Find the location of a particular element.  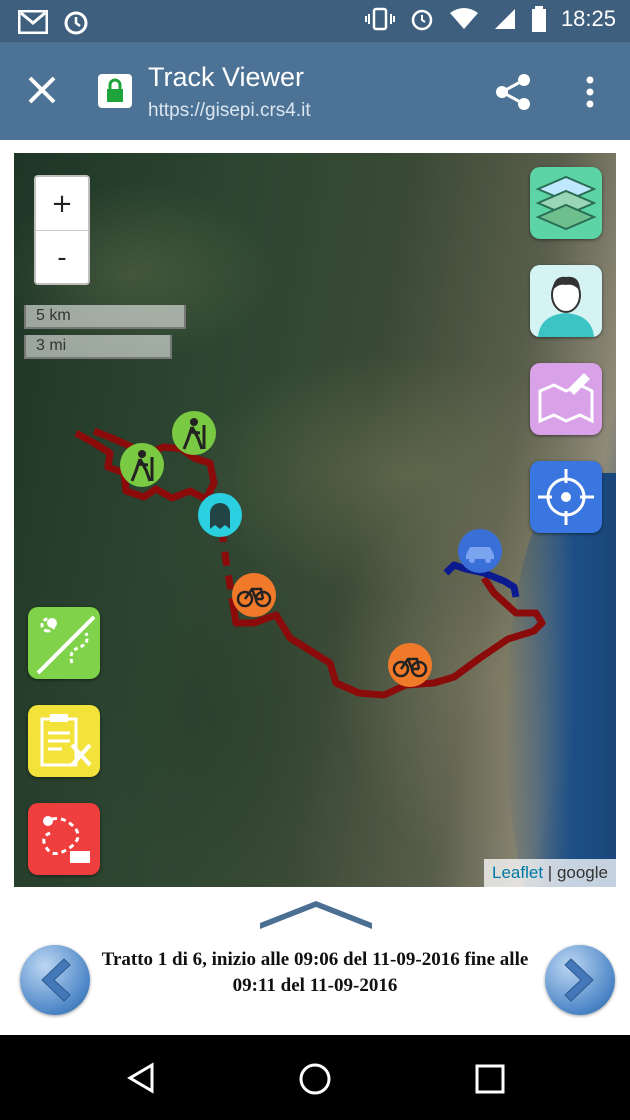

scale-mi: 3 mi is located at coordinates (98, 347).